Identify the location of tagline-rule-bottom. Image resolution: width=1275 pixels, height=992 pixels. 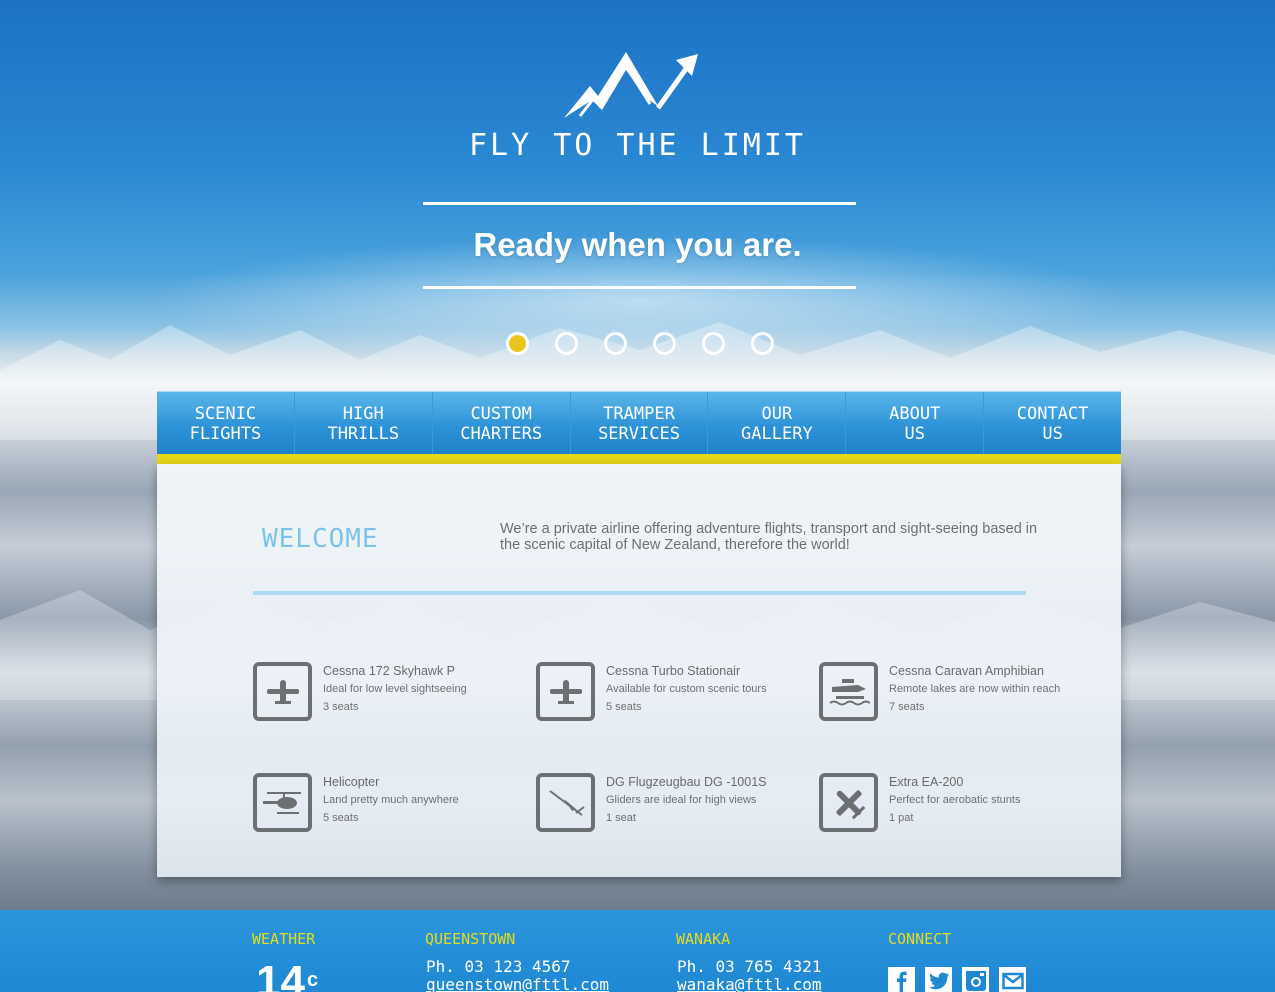
(639, 287).